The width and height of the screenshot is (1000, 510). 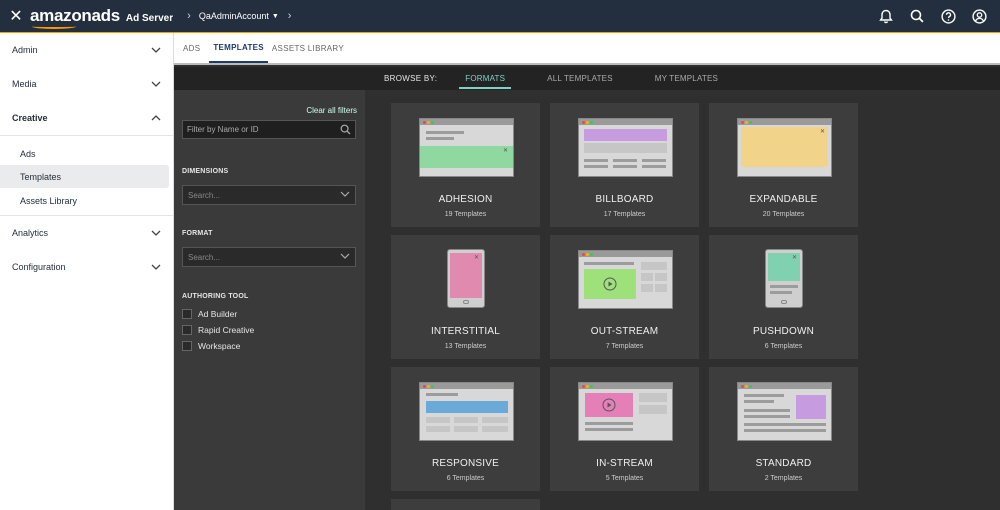 What do you see at coordinates (465, 346) in the screenshot?
I see `template-count: 13 Templates` at bounding box center [465, 346].